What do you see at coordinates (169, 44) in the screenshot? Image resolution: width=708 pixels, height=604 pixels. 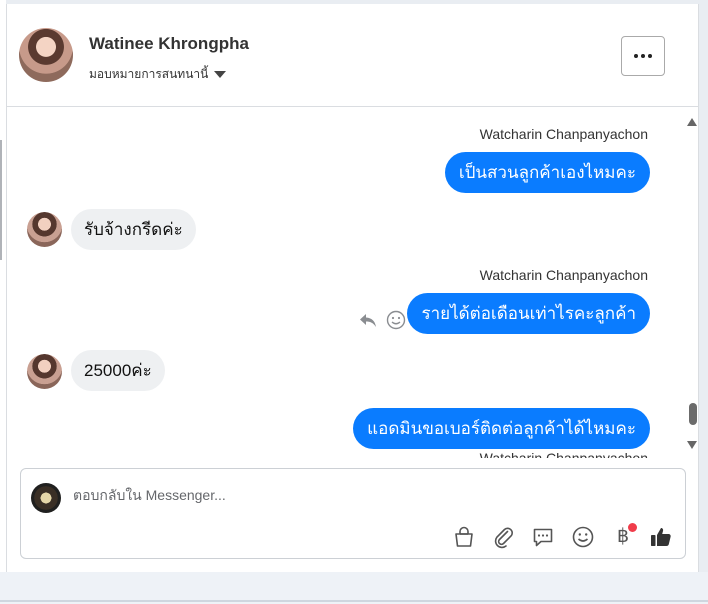 I see `contact-name: Watinee Khrongpha` at bounding box center [169, 44].